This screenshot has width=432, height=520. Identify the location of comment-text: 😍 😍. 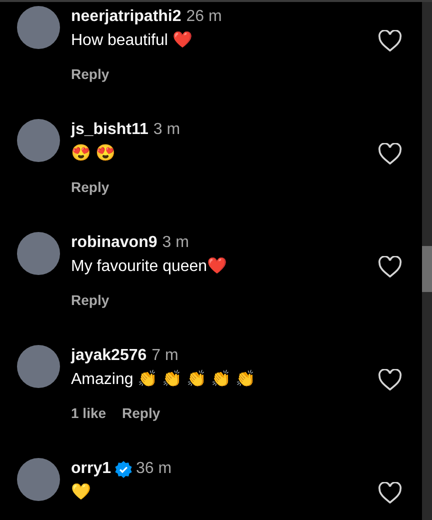
(93, 153).